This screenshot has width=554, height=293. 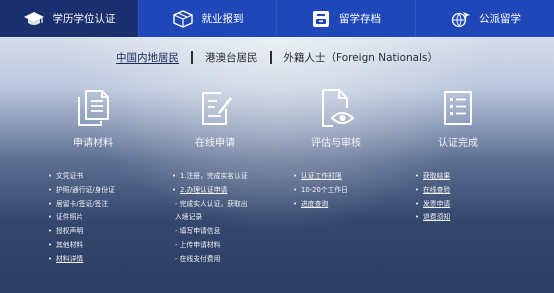 I want to click on graduation-cap-icon, so click(x=33, y=18).